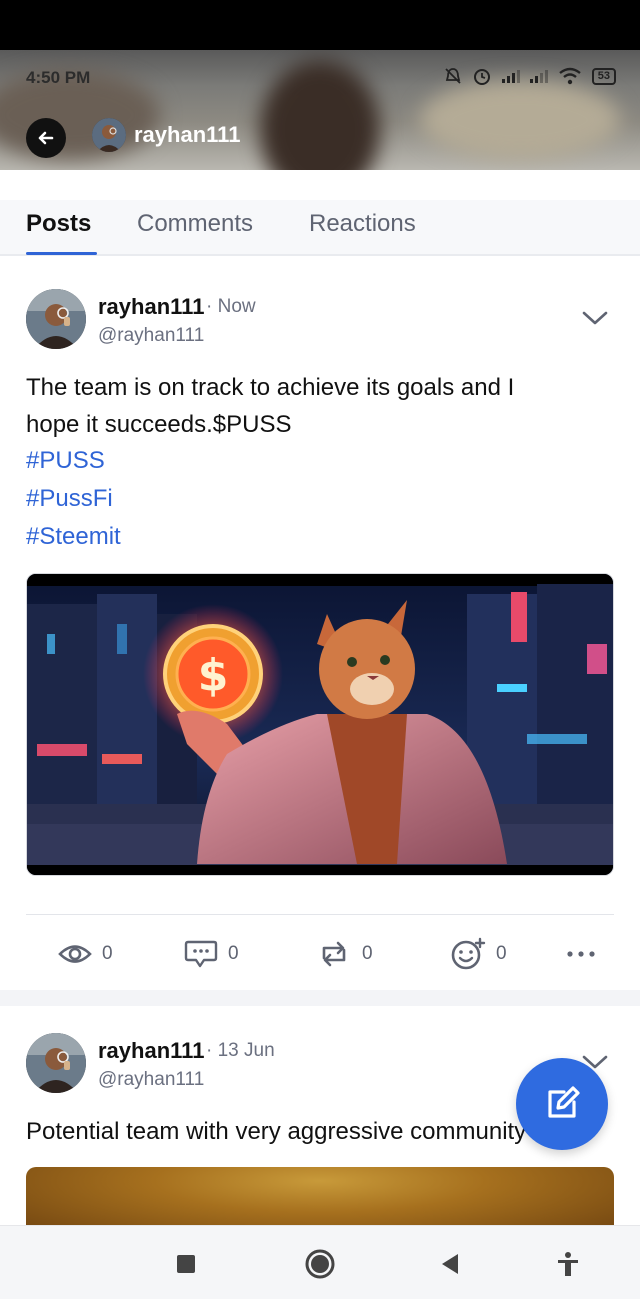 The width and height of the screenshot is (640, 1299). What do you see at coordinates (195, 224) in the screenshot?
I see `tab-comments: Comments` at bounding box center [195, 224].